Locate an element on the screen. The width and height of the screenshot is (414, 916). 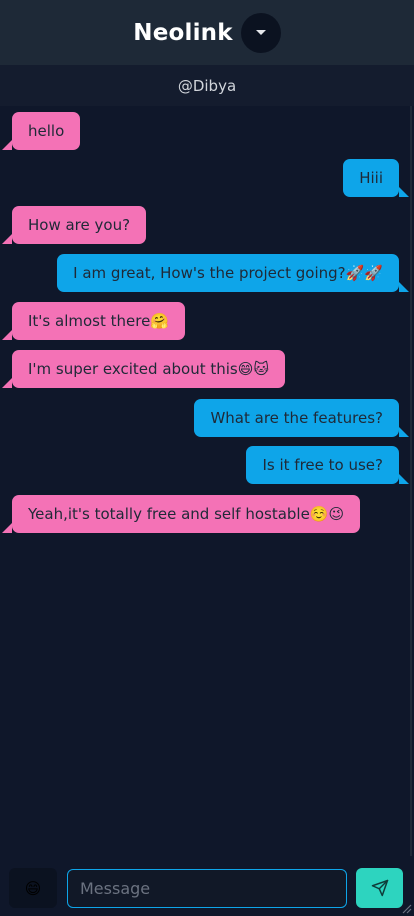
chat-username: @Dibya is located at coordinates (207, 85).